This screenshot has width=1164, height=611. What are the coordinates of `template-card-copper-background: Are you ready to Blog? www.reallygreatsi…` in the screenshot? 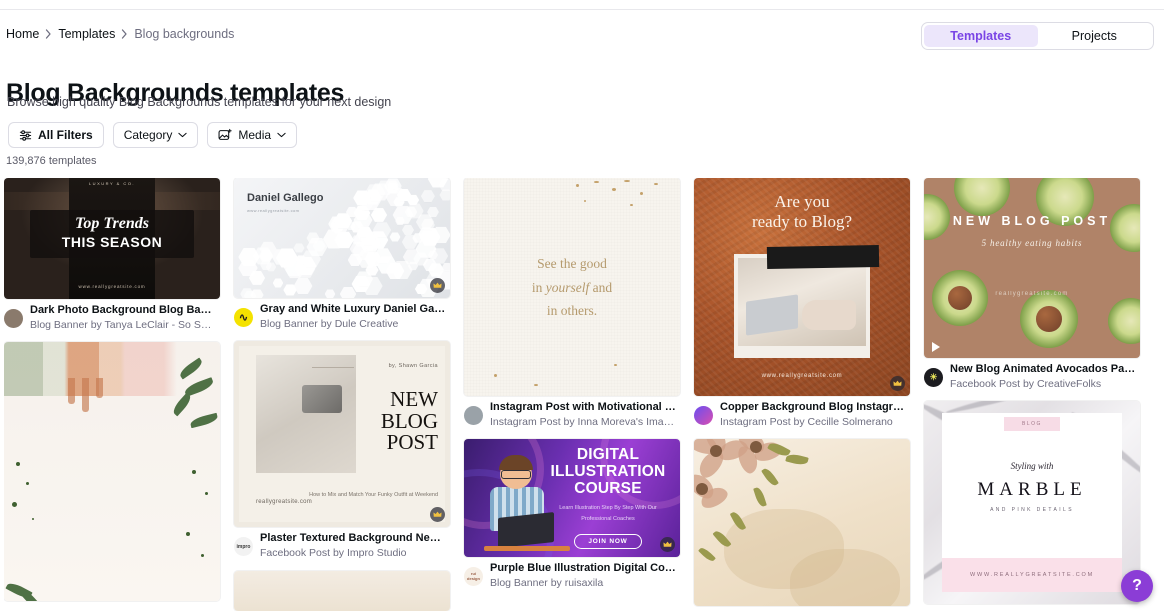 It's located at (802, 303).